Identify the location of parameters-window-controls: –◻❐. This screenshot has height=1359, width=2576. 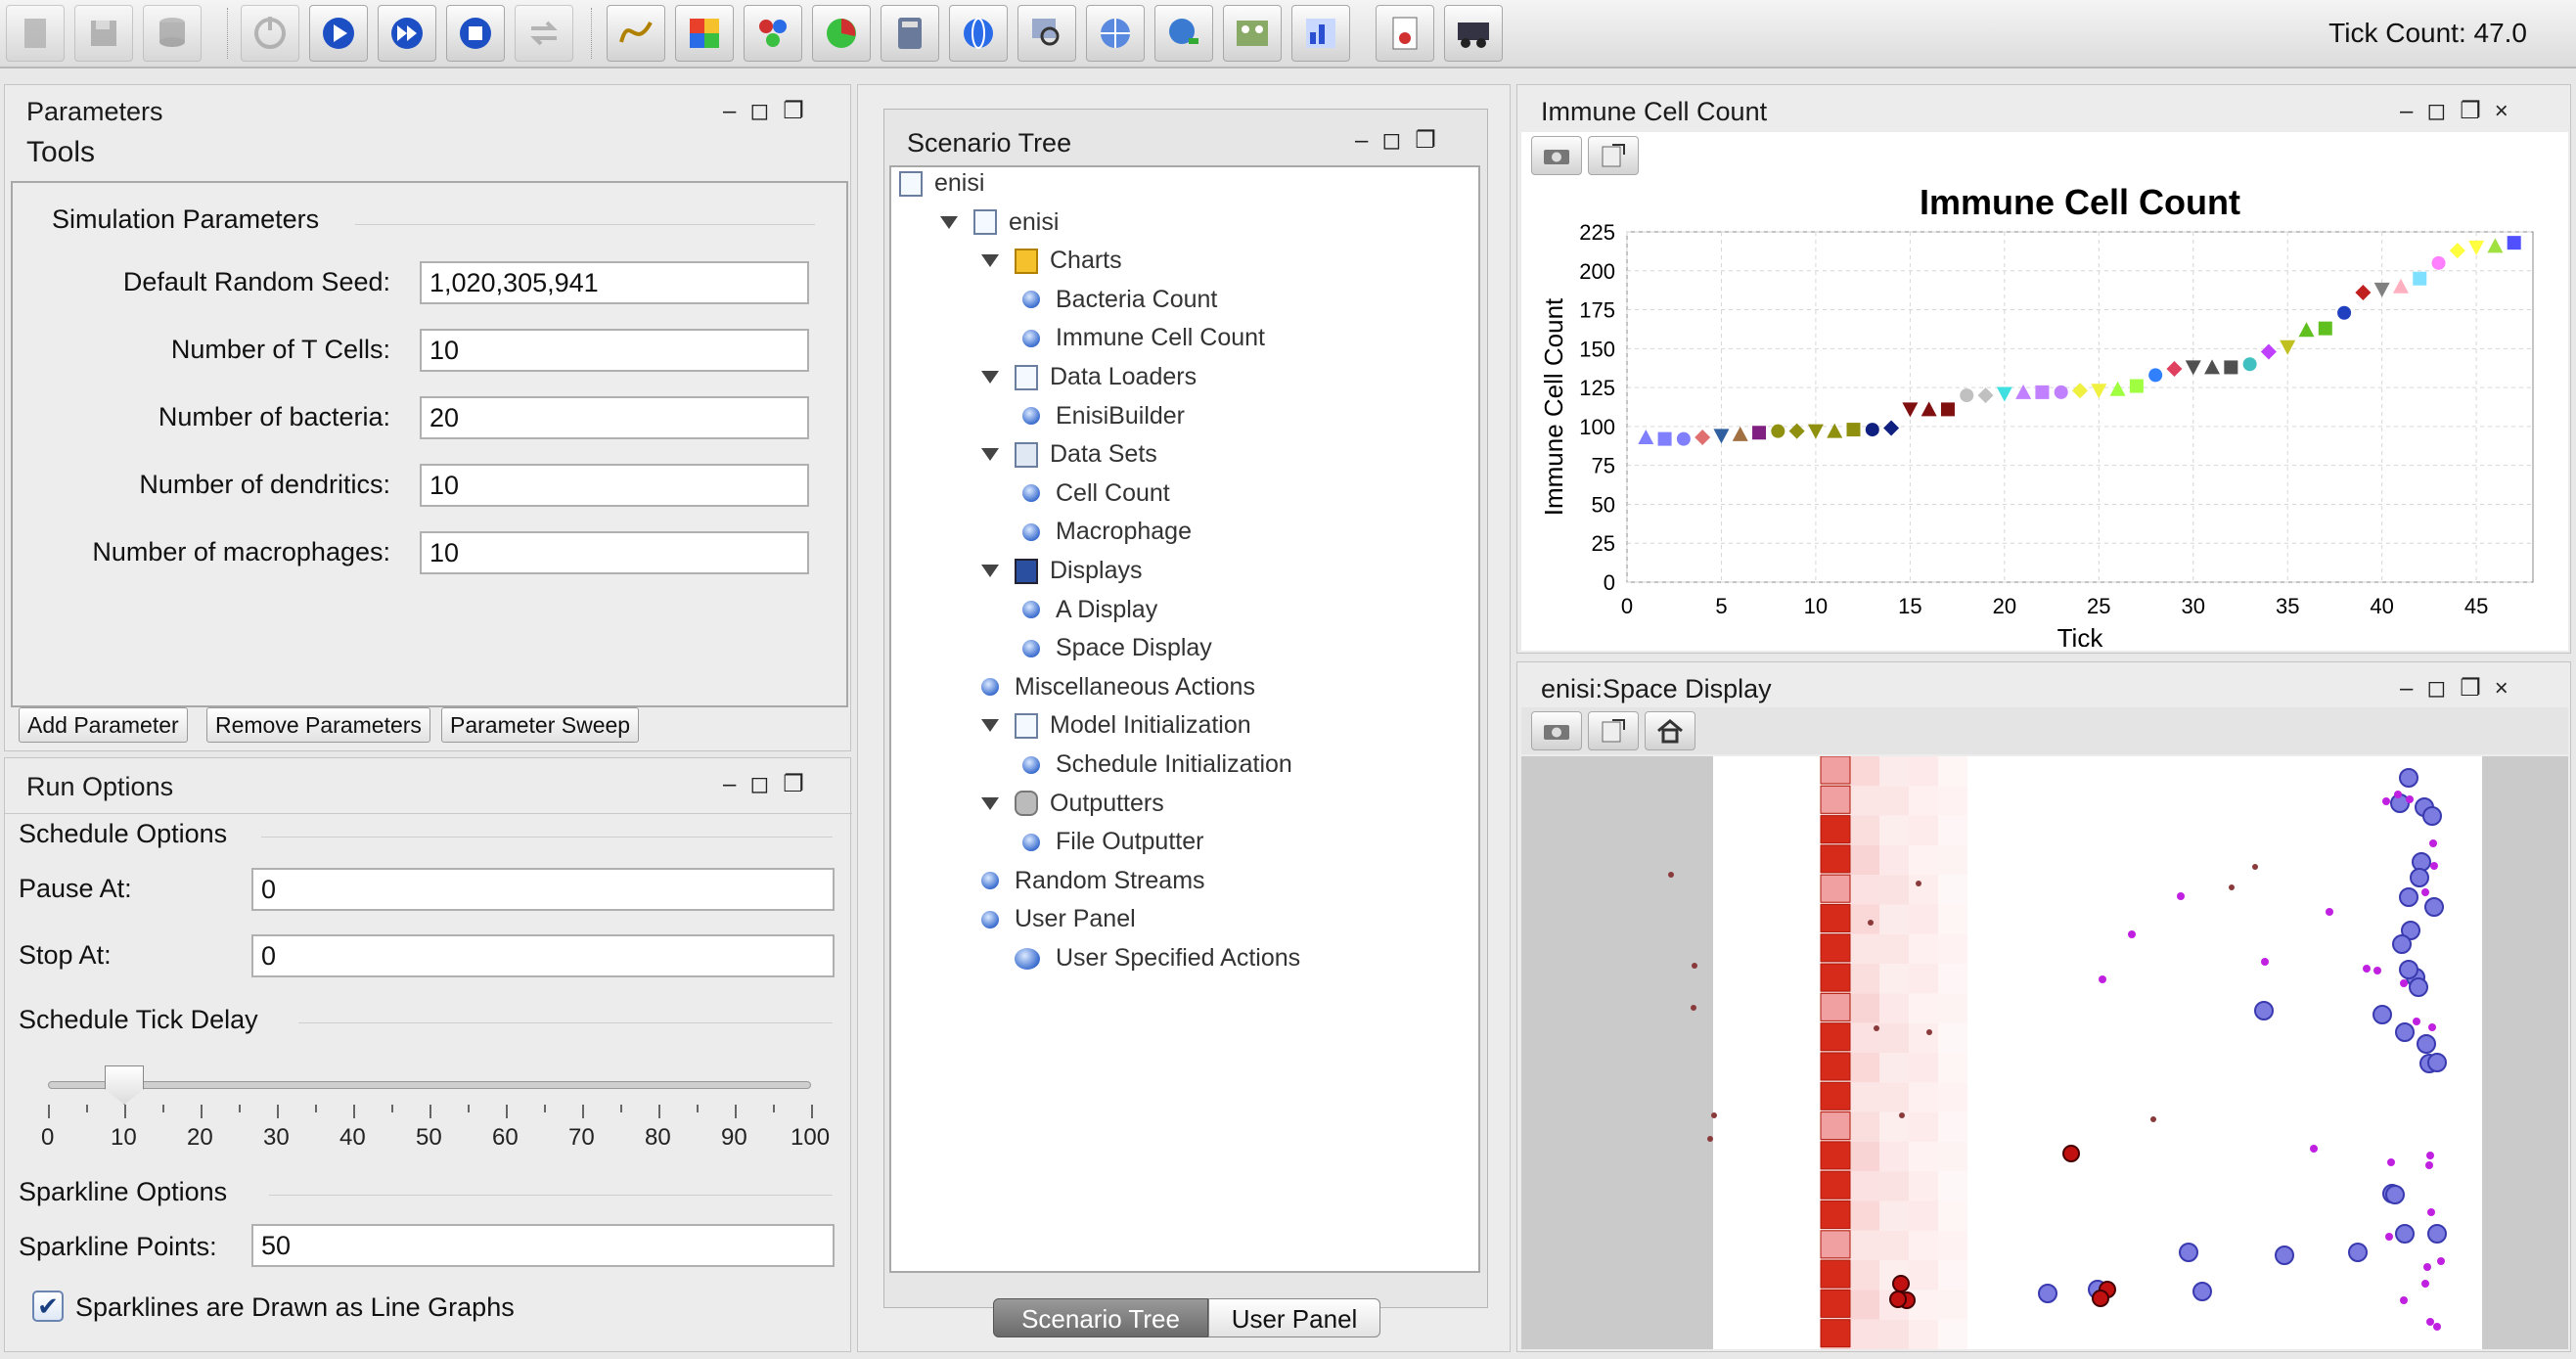
(770, 111).